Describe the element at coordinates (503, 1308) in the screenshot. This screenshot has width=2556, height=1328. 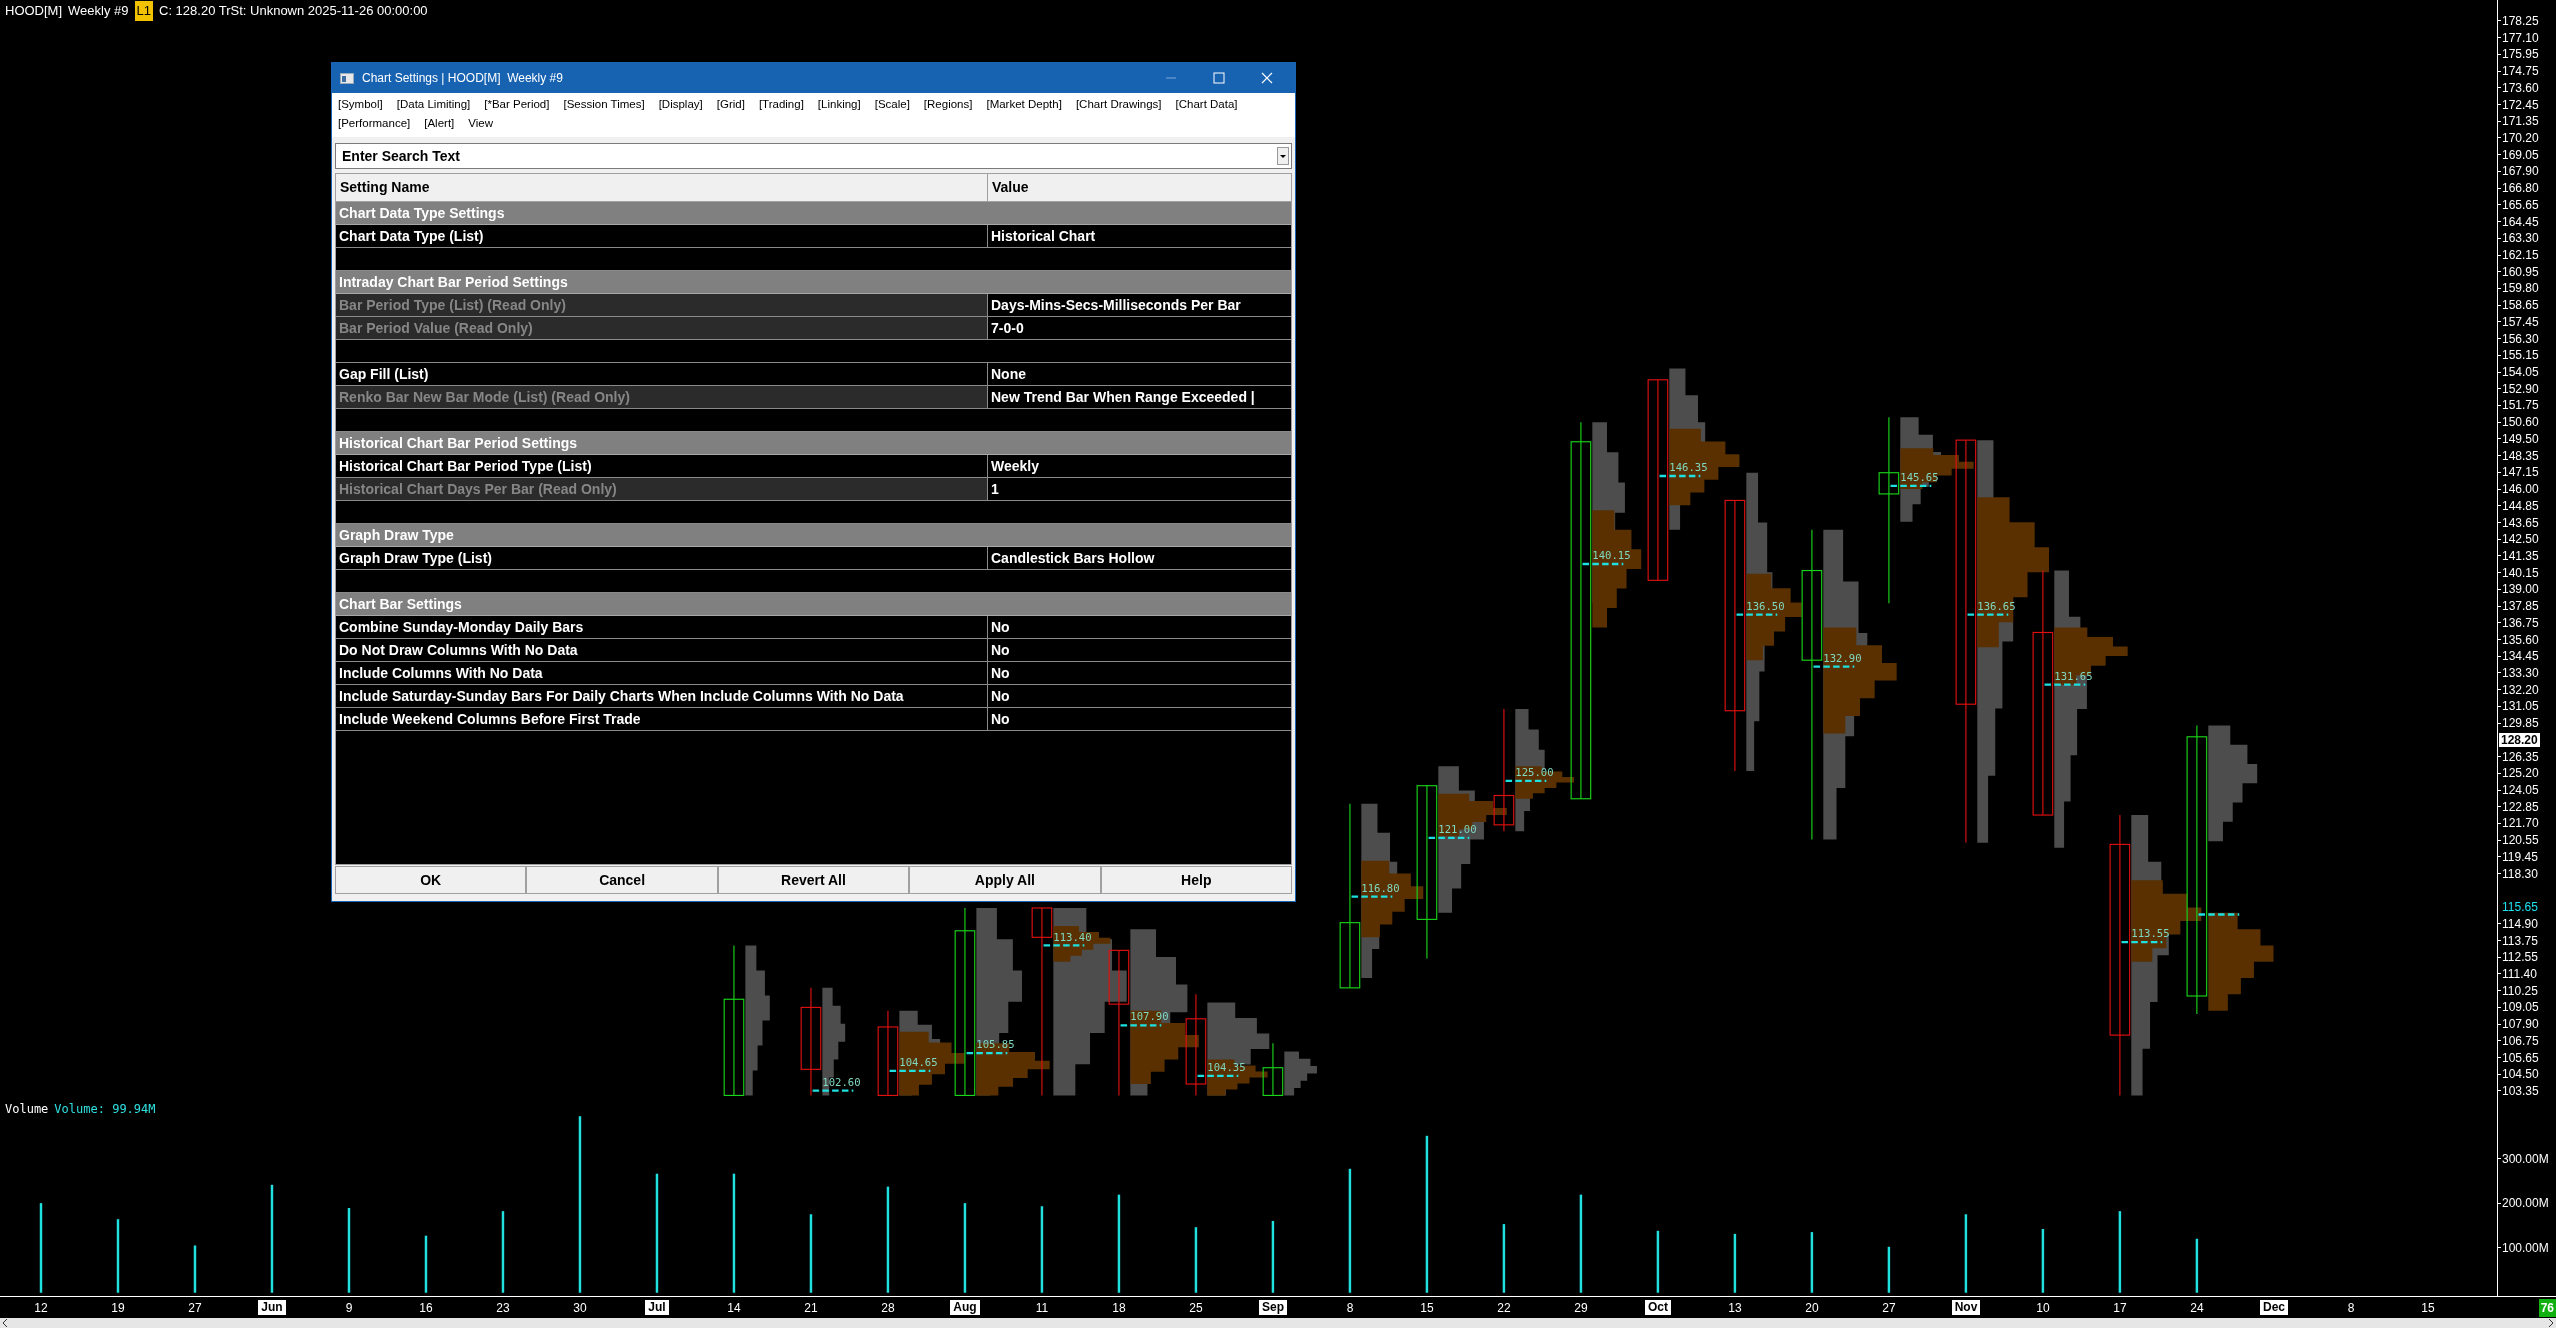
I see `date-label: 23` at that location.